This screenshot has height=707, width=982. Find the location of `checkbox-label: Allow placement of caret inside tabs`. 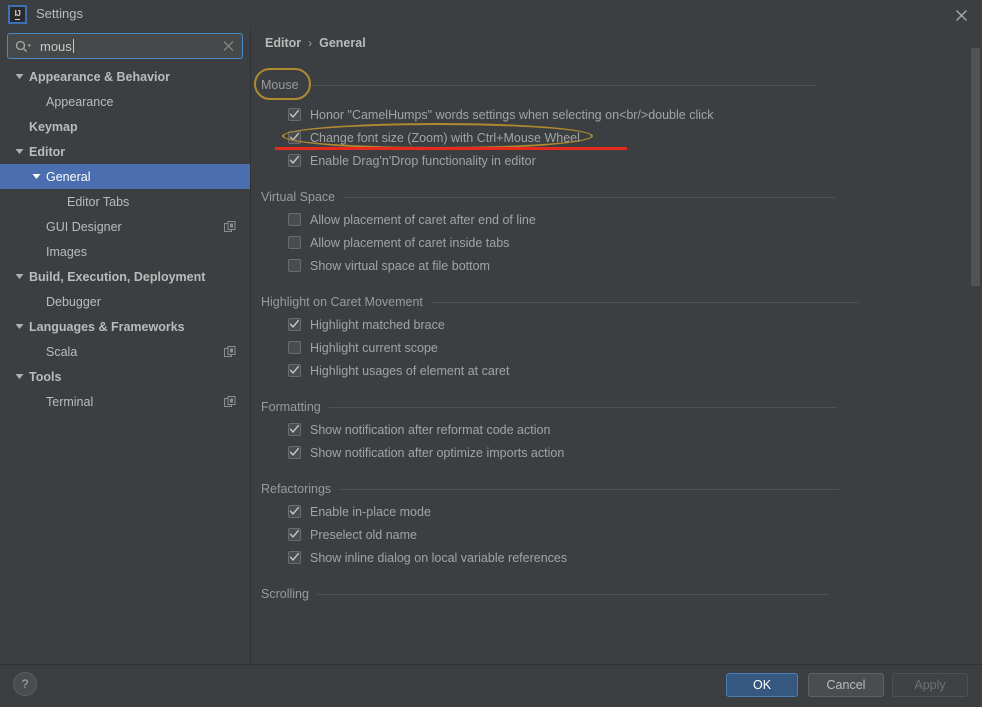

checkbox-label: Allow placement of caret inside tabs is located at coordinates (410, 242).